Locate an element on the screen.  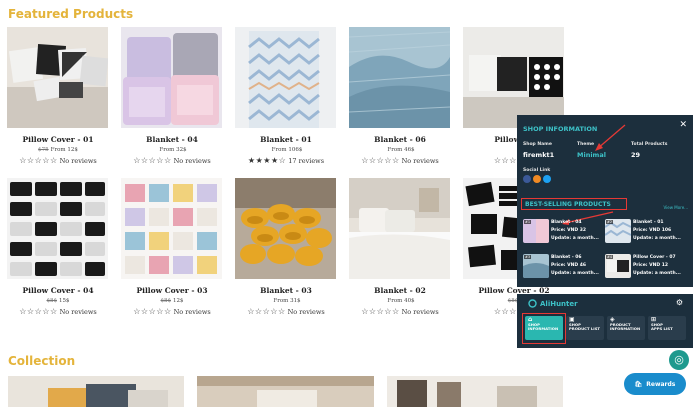
product-name: Blanket - 06 is located at coordinates (400, 139).